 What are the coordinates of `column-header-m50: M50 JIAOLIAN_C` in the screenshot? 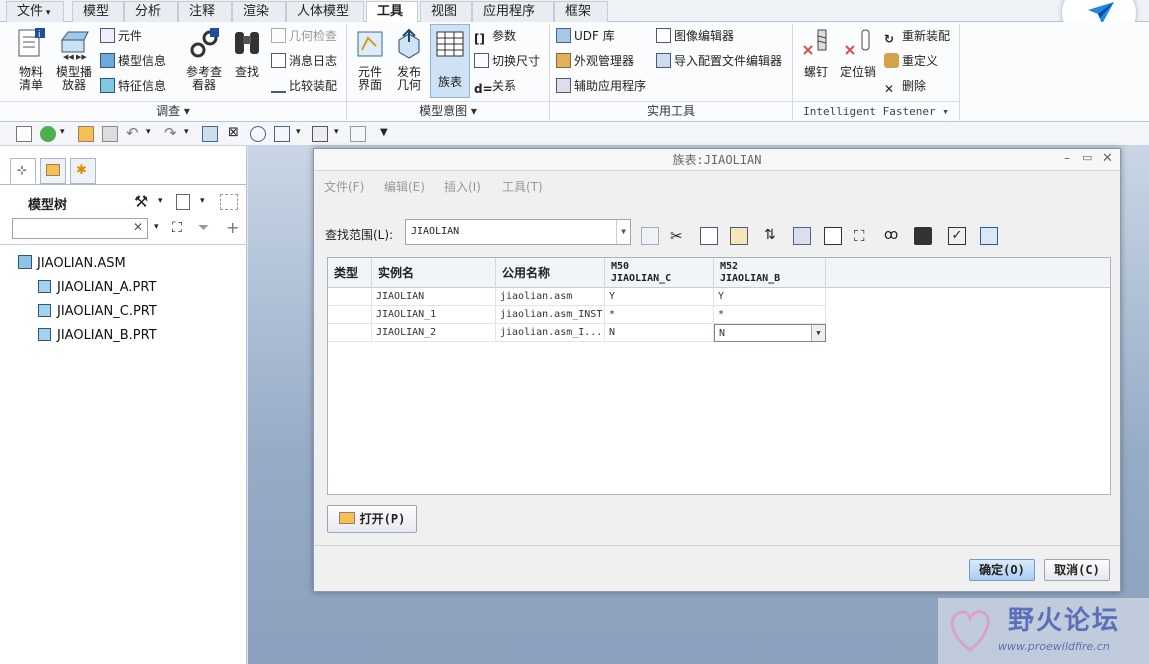 It's located at (659, 273).